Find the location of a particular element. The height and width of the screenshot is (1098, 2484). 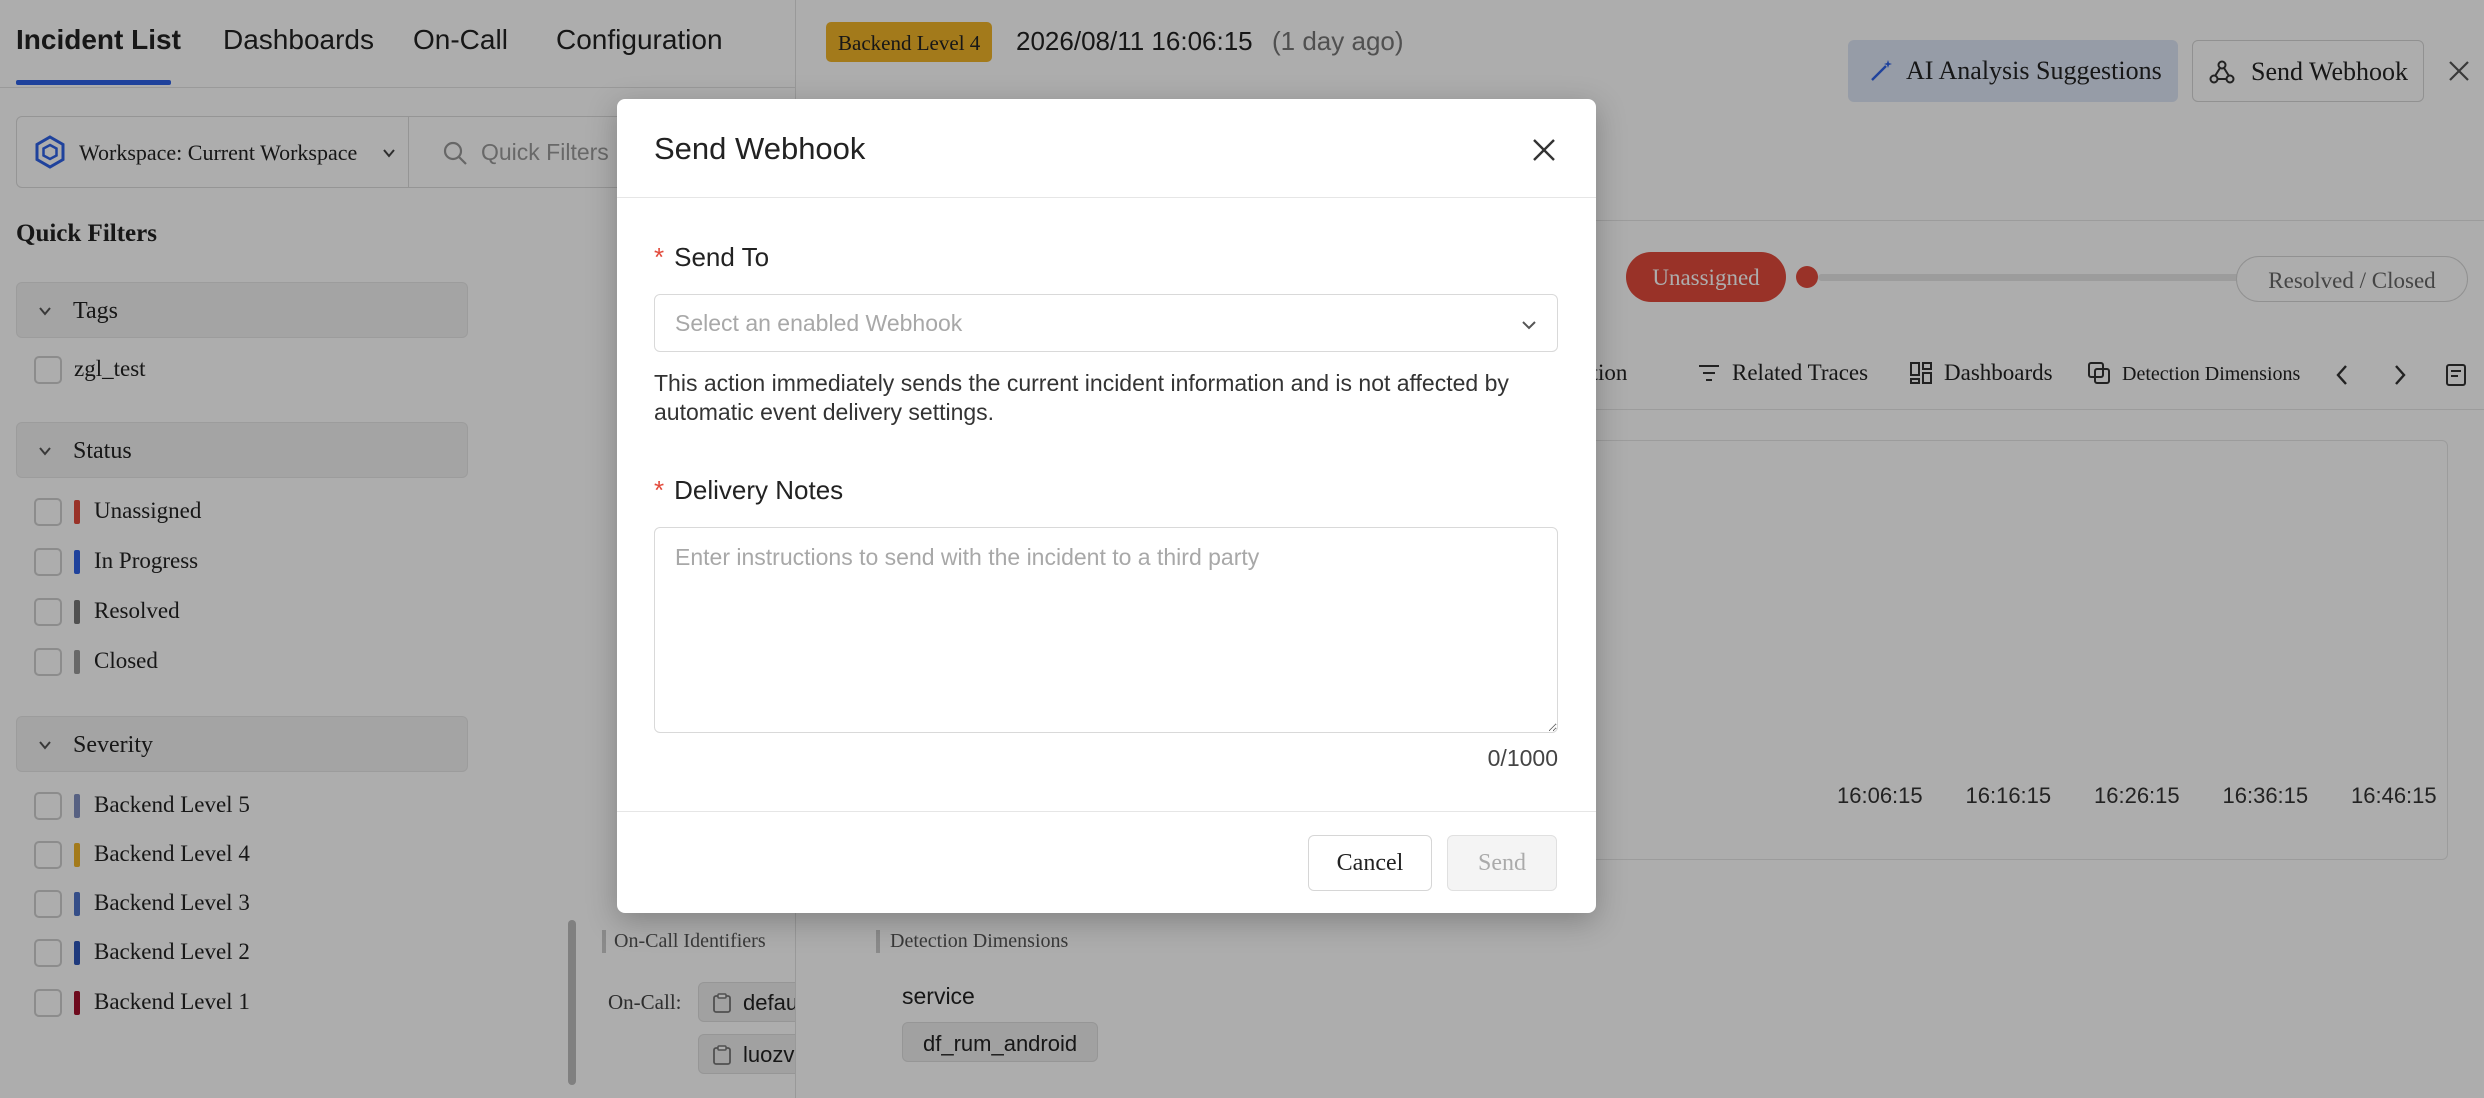

delivery-notes-label: * Delivery Notes is located at coordinates (748, 490).